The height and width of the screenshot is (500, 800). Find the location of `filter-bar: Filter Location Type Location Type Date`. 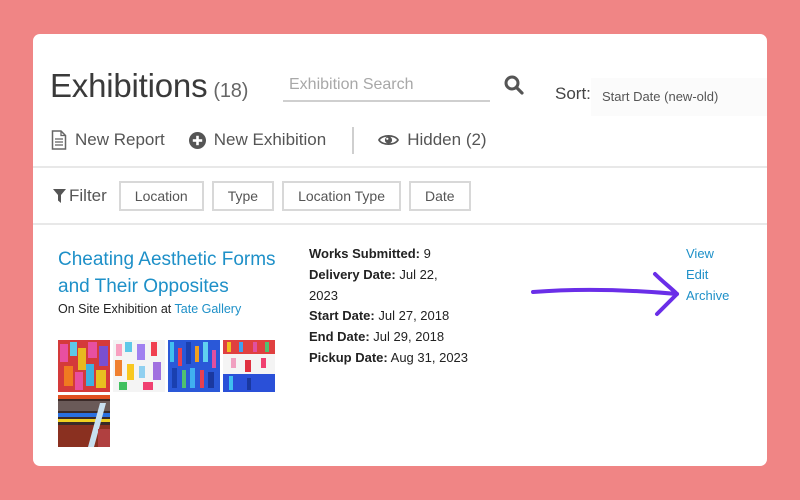

filter-bar: Filter Location Type Location Type Date is located at coordinates (266, 196).